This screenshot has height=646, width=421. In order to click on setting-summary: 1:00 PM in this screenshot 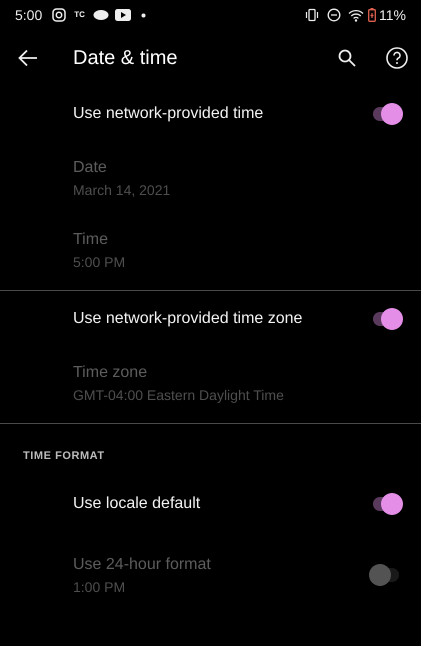, I will do `click(99, 587)`.